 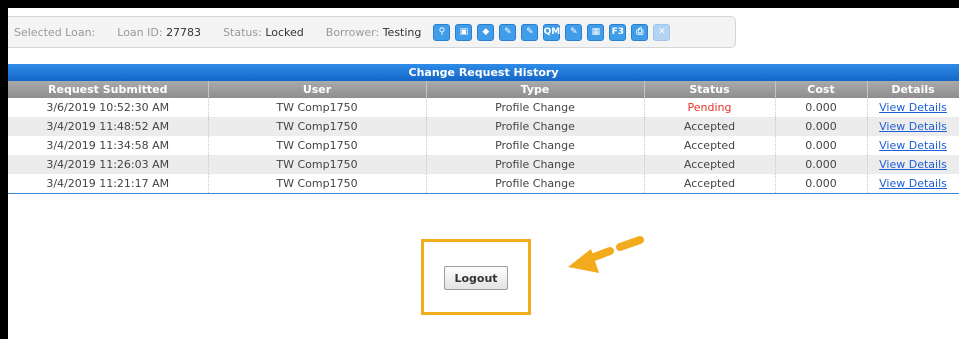 I want to click on lock-icon: ▣, so click(x=464, y=32).